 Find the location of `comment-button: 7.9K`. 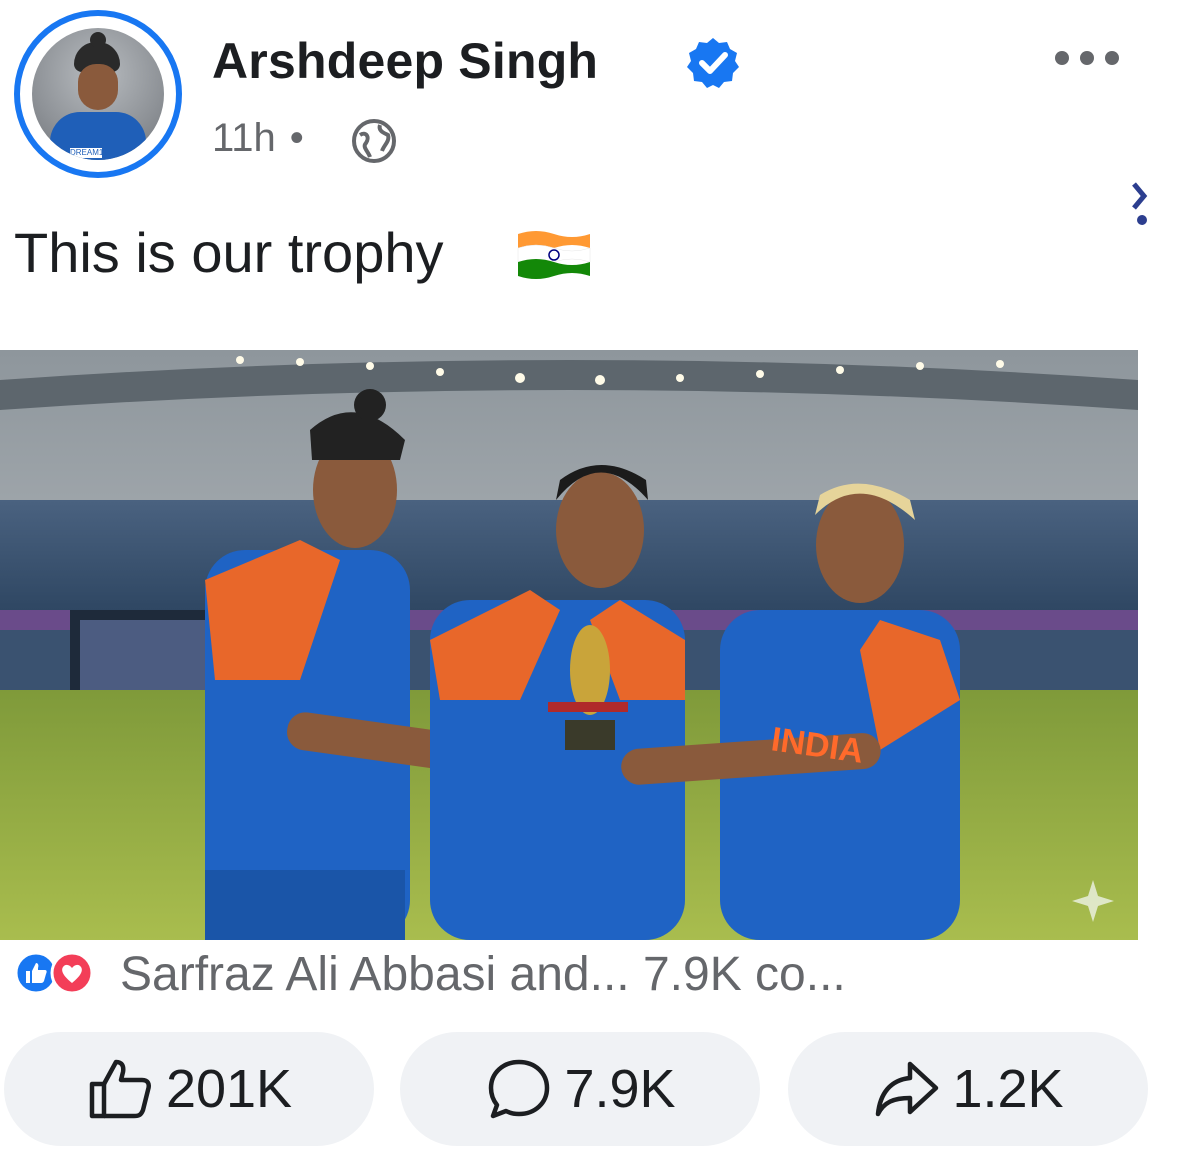

comment-button: 7.9K is located at coordinates (580, 1089).